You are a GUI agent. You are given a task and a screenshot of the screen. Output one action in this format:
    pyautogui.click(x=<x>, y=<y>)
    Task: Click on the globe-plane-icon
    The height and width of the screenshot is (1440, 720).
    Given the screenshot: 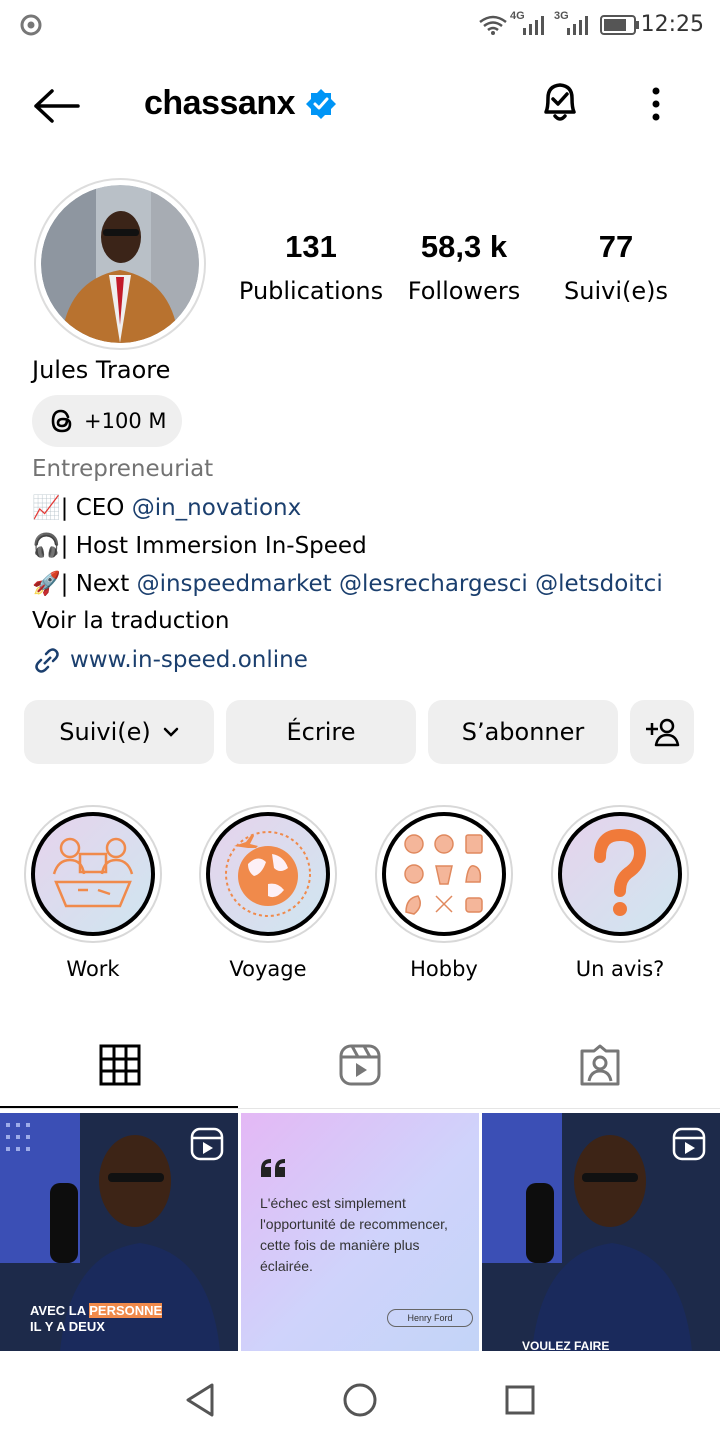 What is the action you would take?
    pyautogui.click(x=268, y=874)
    